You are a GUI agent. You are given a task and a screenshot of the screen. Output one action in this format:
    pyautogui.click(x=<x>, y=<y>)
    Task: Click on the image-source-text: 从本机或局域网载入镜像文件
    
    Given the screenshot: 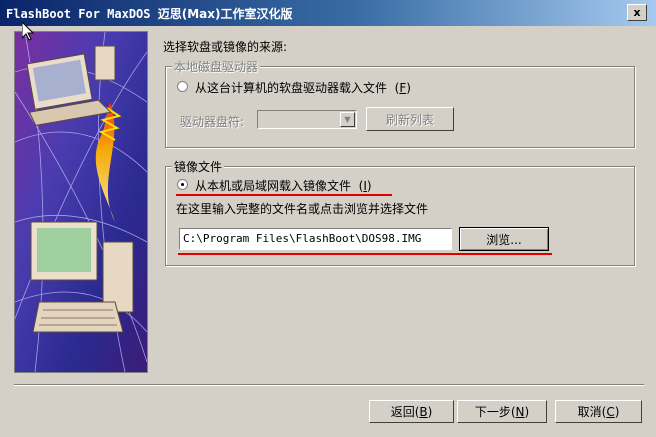 What is the action you would take?
    pyautogui.click(x=273, y=186)
    